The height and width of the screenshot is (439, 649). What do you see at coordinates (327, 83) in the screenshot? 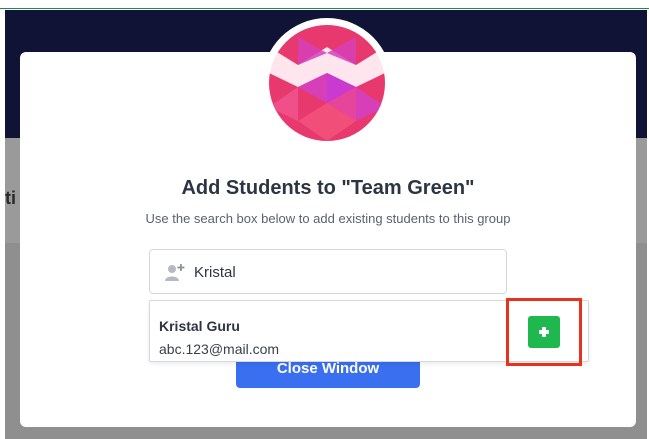
I see `group-avatar-logo` at bounding box center [327, 83].